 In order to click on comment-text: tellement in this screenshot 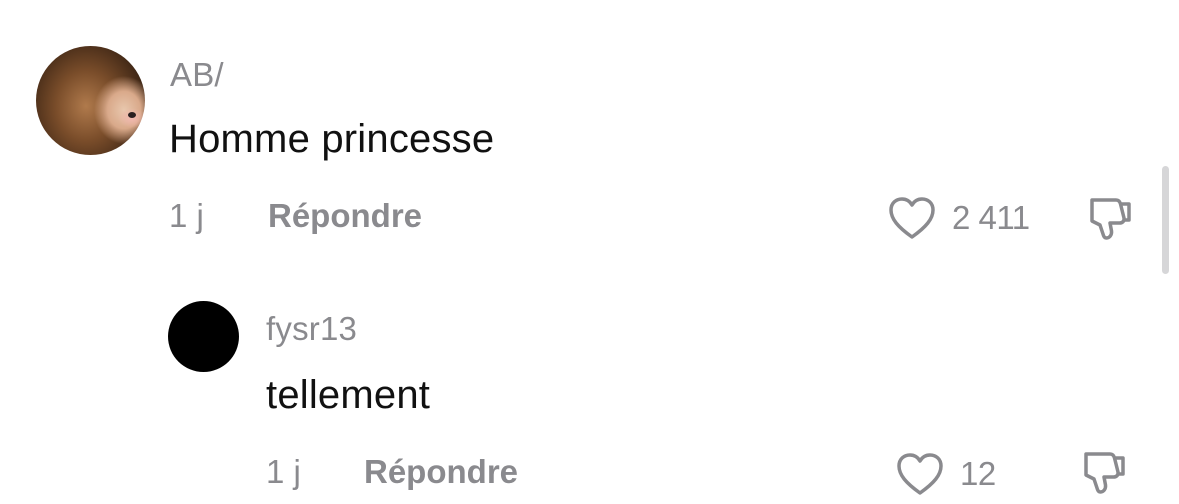, I will do `click(348, 395)`.